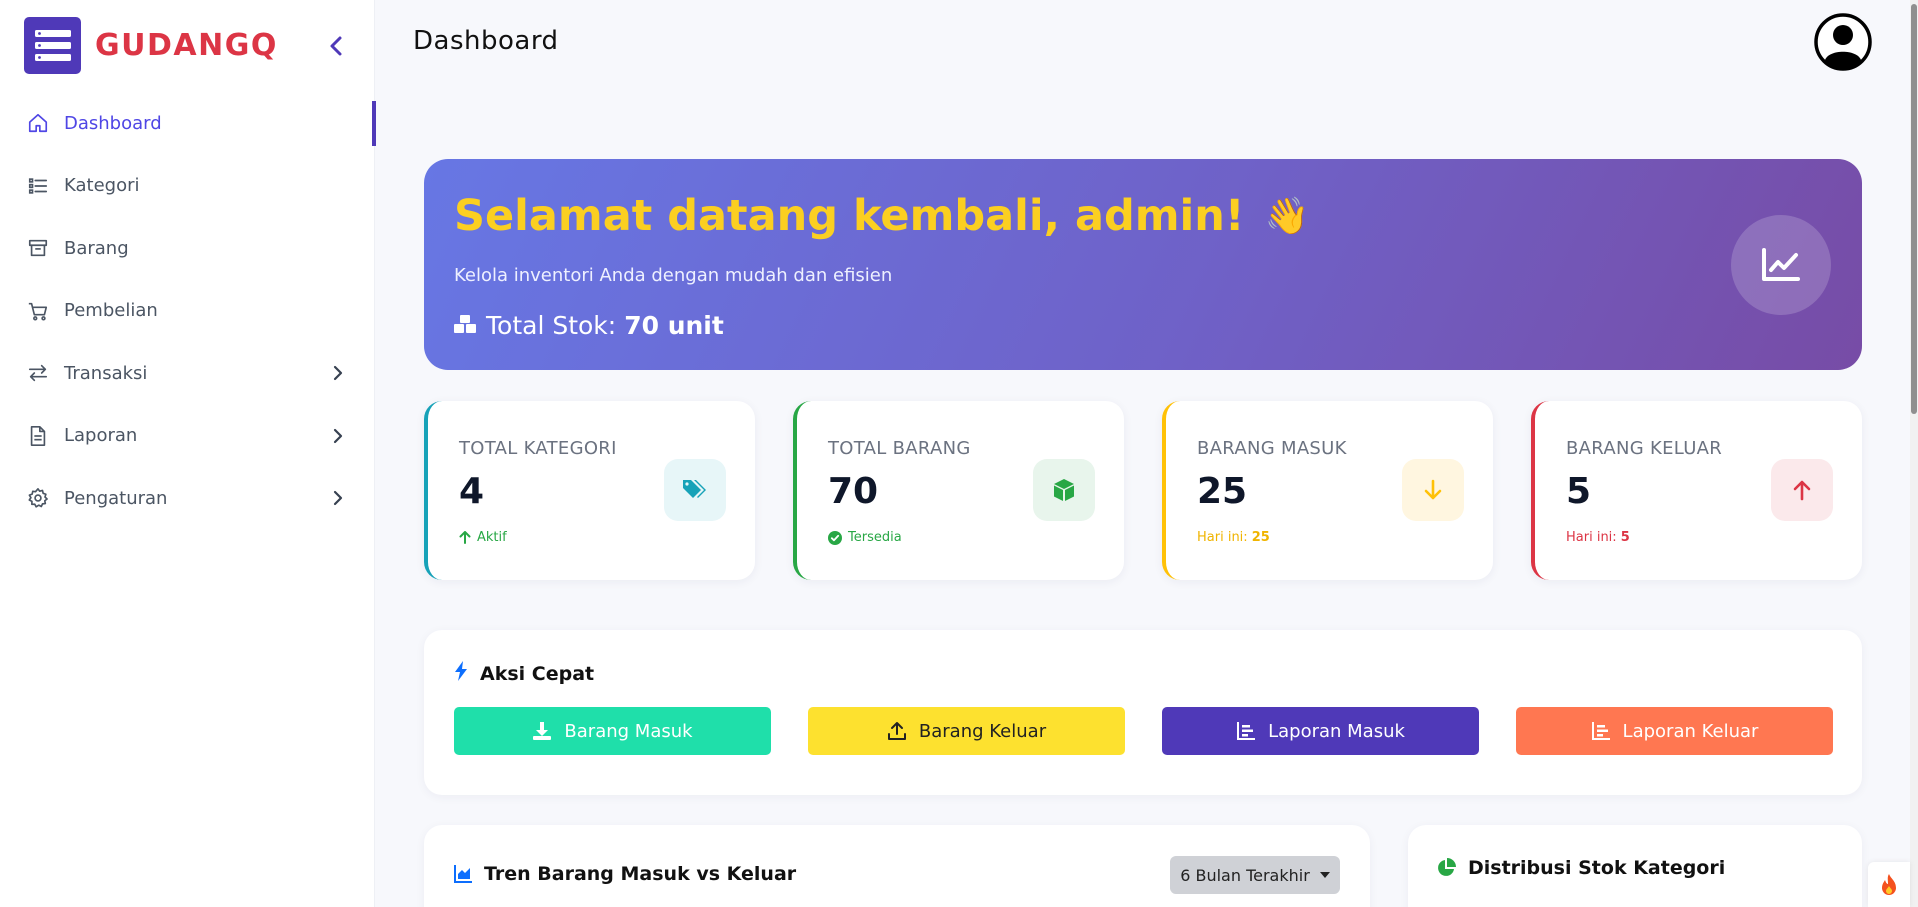 The height and width of the screenshot is (907, 1918). Describe the element at coordinates (187, 248) in the screenshot. I see `sidebar-item-barang: Barang` at that location.